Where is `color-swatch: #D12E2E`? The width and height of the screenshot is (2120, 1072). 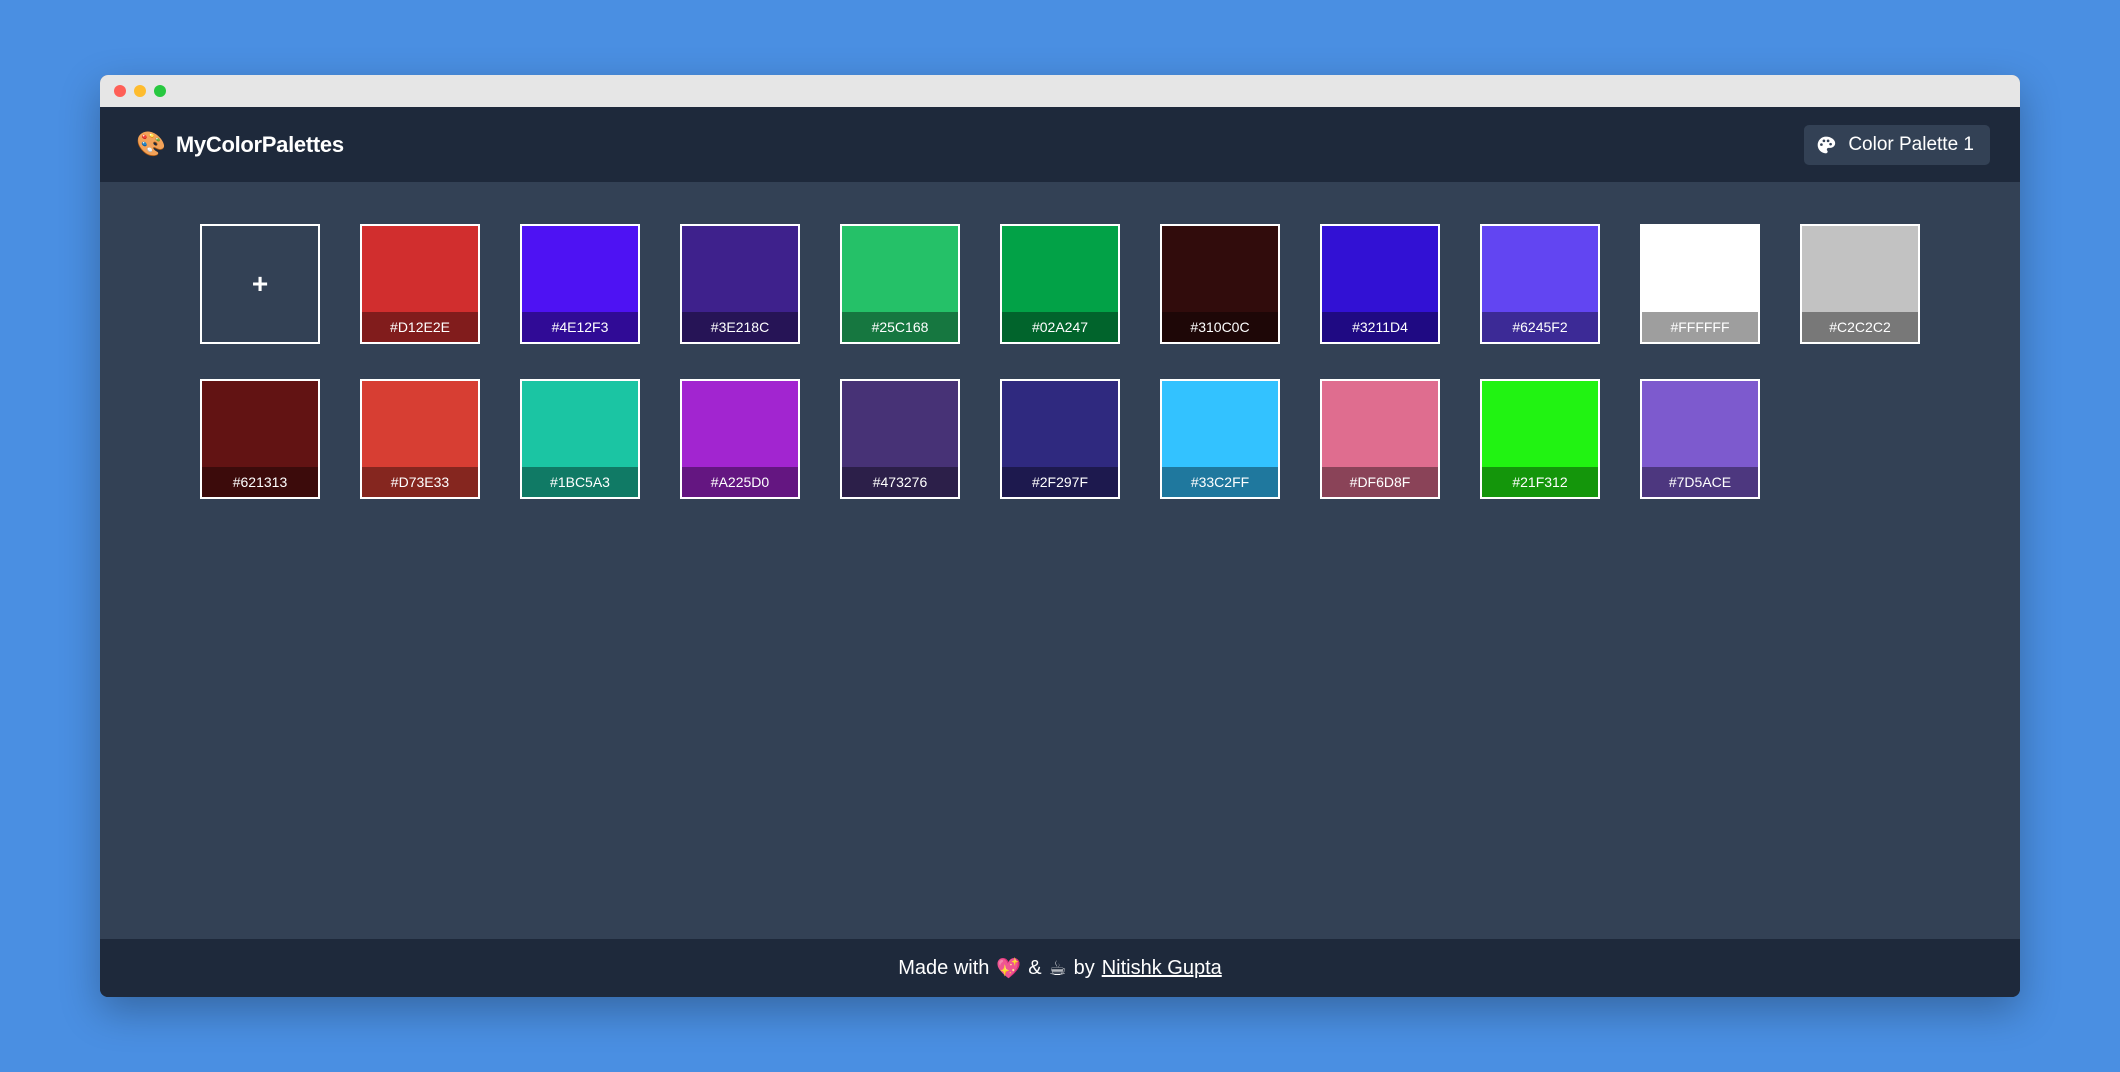 color-swatch: #D12E2E is located at coordinates (420, 284).